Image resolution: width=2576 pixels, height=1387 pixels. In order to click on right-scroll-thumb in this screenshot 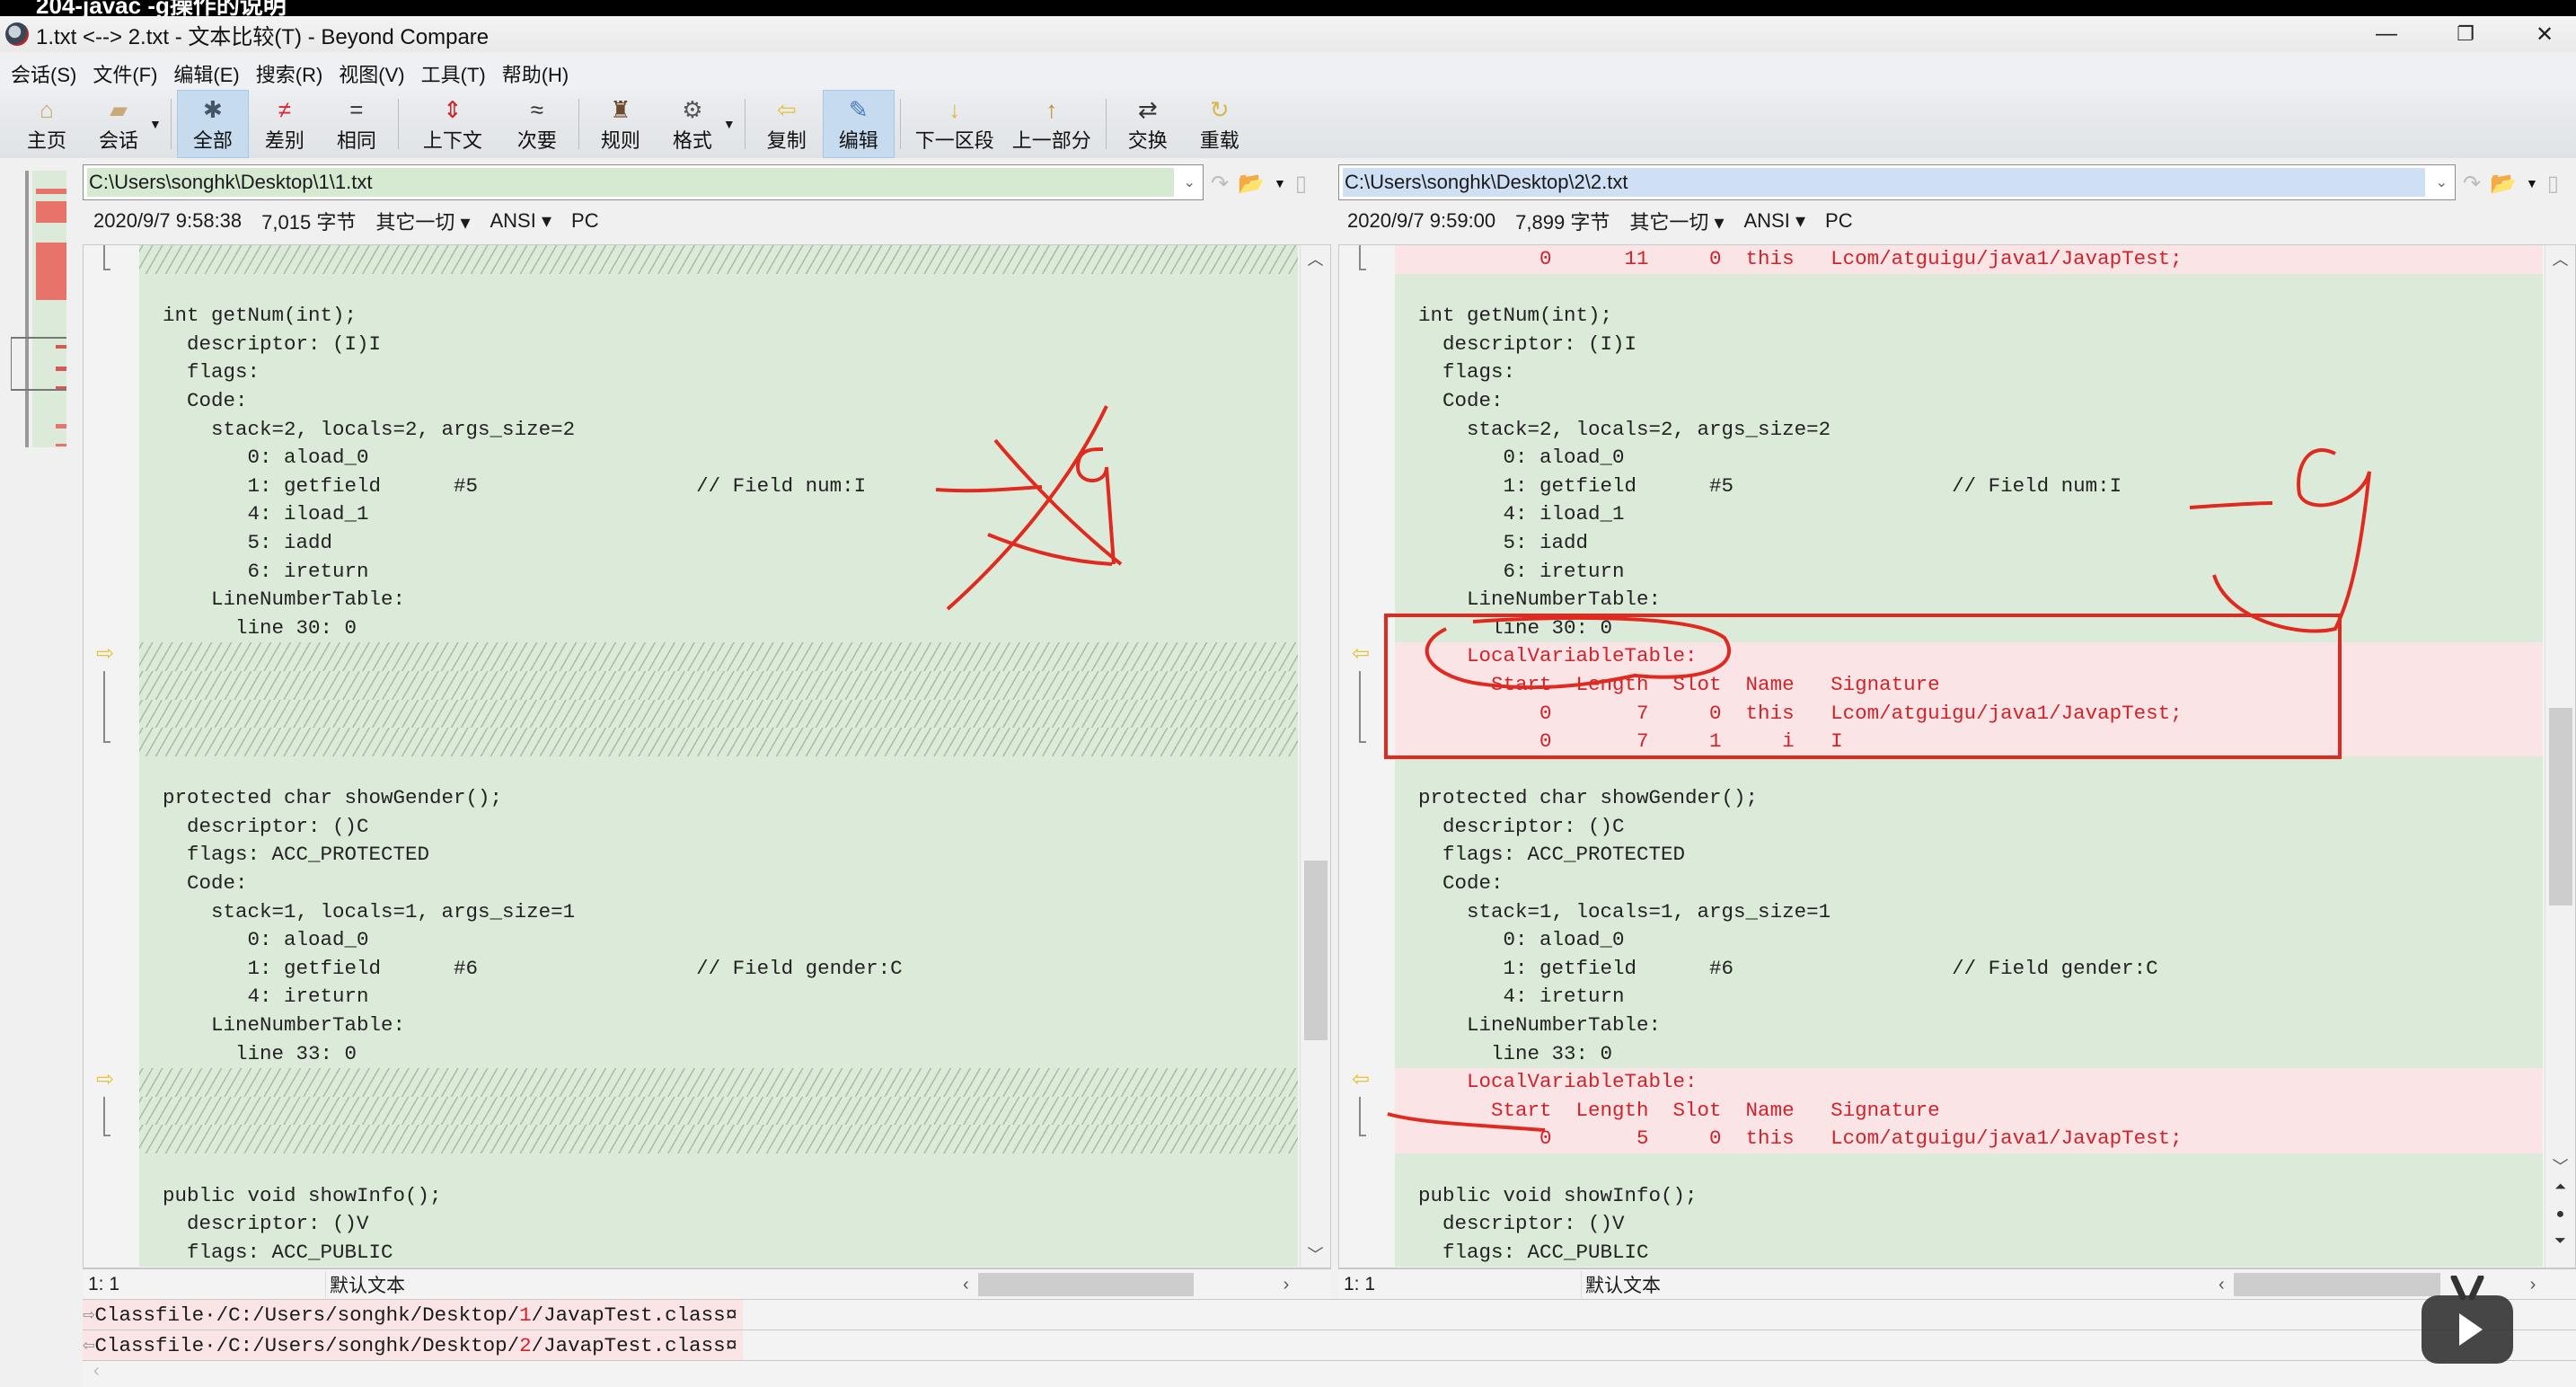, I will do `click(2560, 807)`.